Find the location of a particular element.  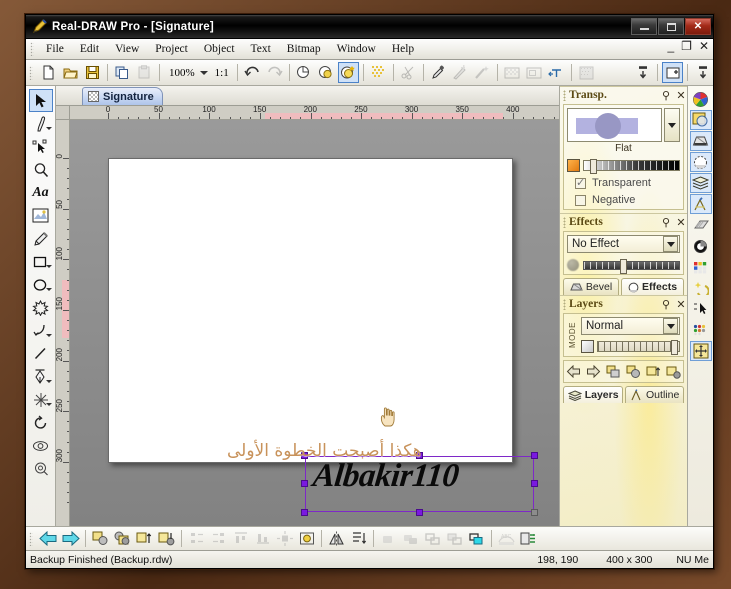

close-button: ✕ is located at coordinates (698, 26).